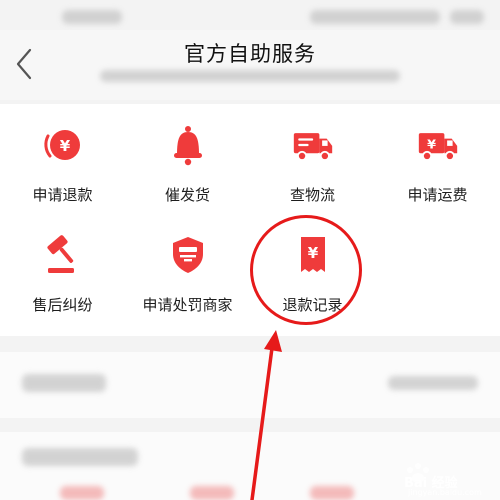  What do you see at coordinates (63, 255) in the screenshot?
I see `gavel-icon` at bounding box center [63, 255].